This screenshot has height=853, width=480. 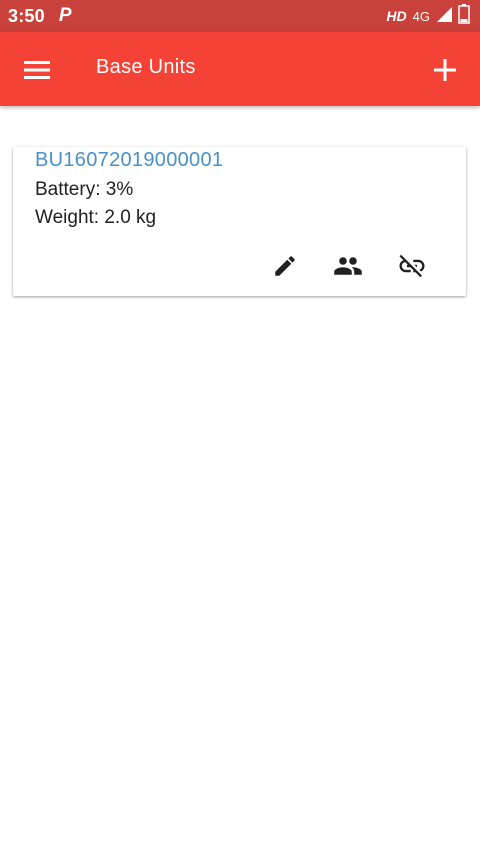 What do you see at coordinates (146, 67) in the screenshot?
I see `page-title: Base Units` at bounding box center [146, 67].